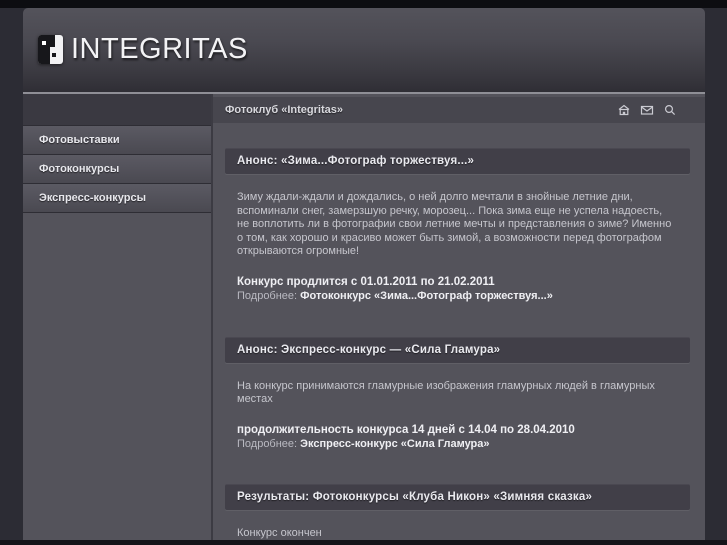 The width and height of the screenshot is (727, 545). What do you see at coordinates (117, 168) in the screenshot?
I see `sidebar-item-photo-contests: Фотоконкурсы` at bounding box center [117, 168].